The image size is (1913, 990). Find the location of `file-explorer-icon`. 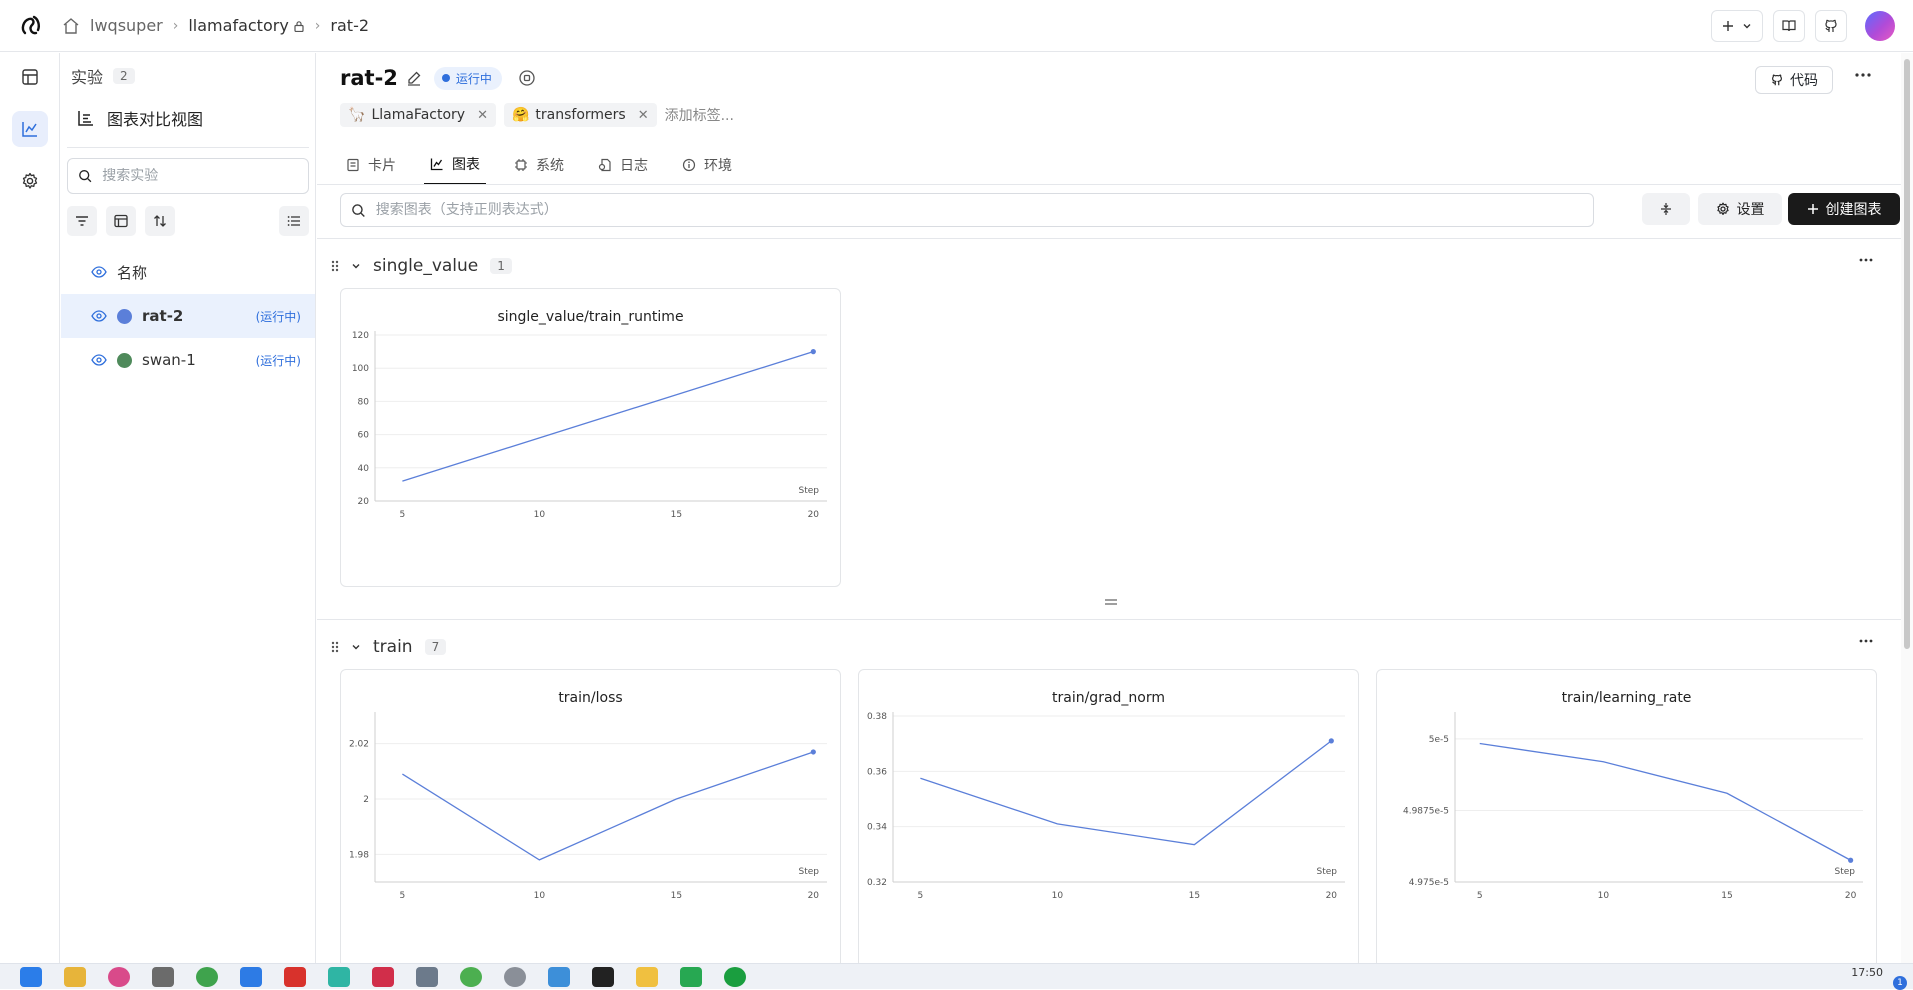

file-explorer-icon is located at coordinates (75, 976).